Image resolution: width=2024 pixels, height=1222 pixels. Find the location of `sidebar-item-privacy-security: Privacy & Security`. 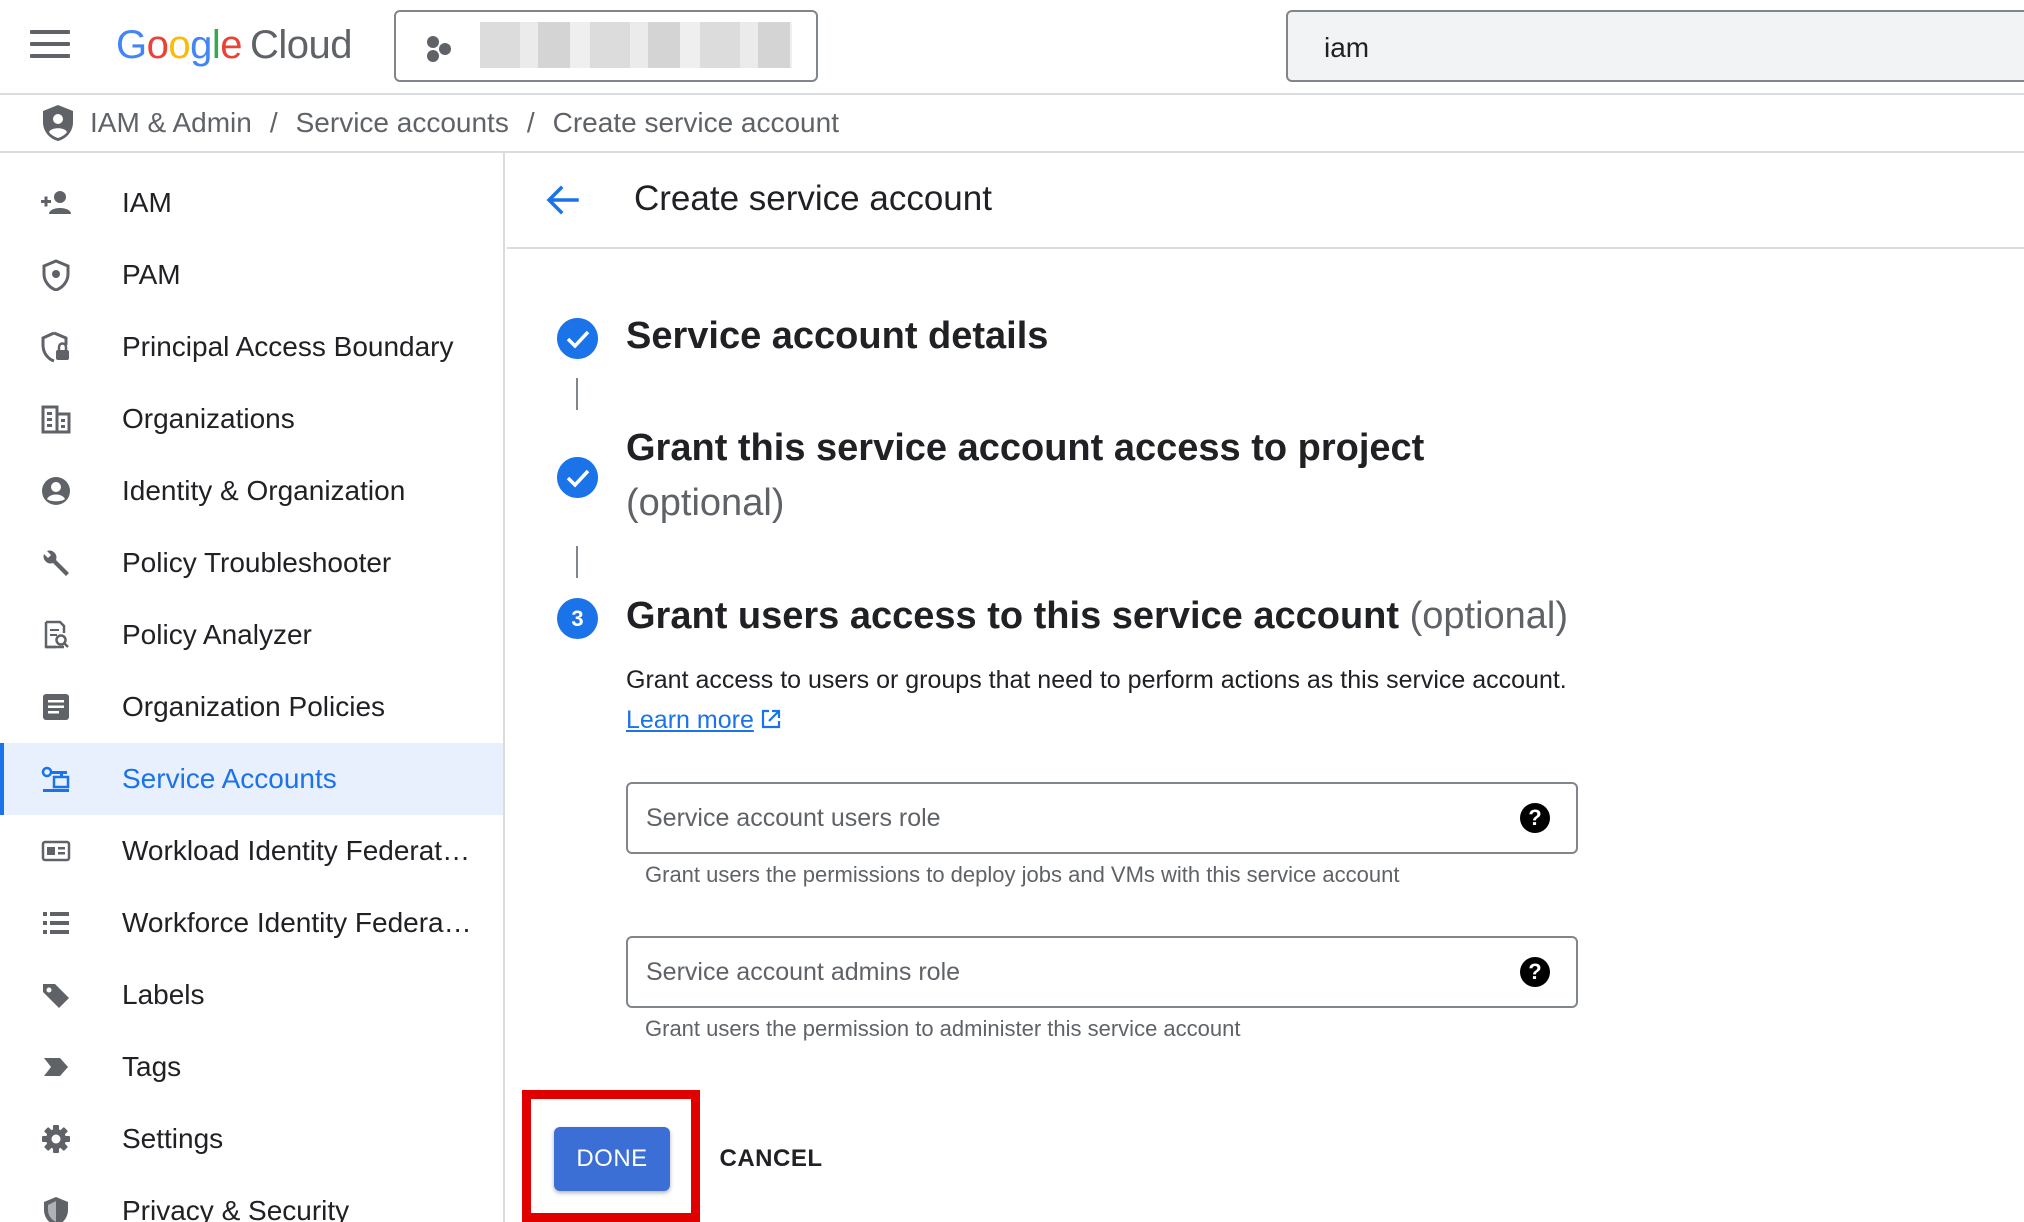

sidebar-item-privacy-security: Privacy & Security is located at coordinates (251, 1198).